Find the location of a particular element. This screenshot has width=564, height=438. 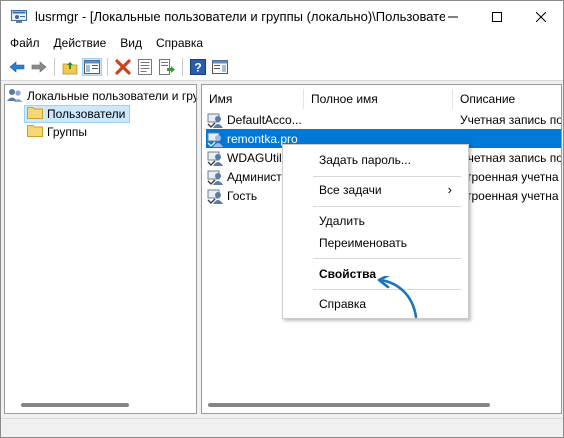

menu-view: Вид is located at coordinates (131, 43).